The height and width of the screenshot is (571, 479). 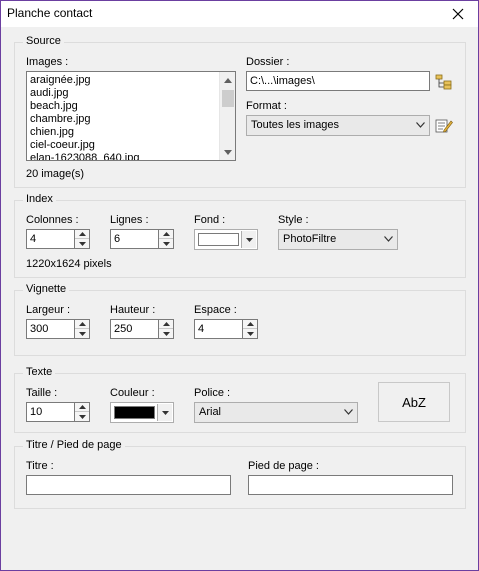 I want to click on style-select: PhotoFiltre, so click(x=338, y=239).